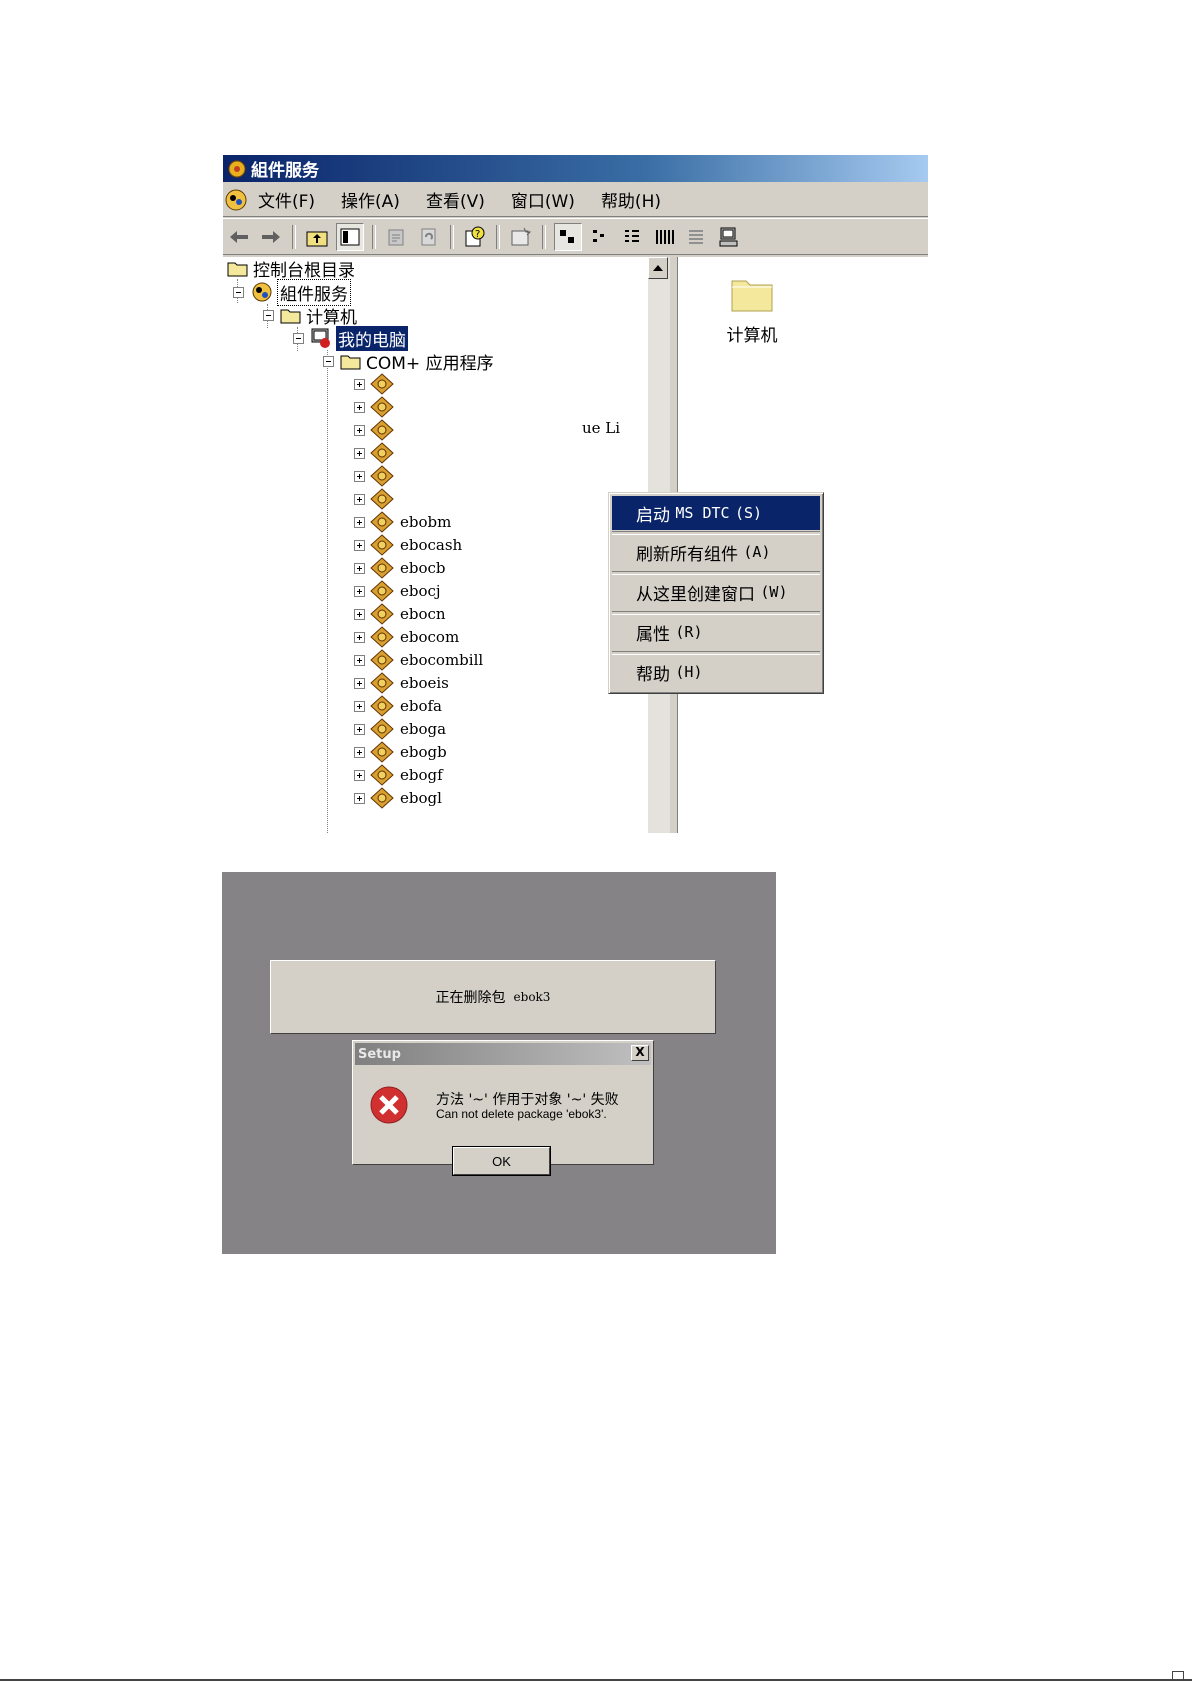  Describe the element at coordinates (286, 199) in the screenshot. I see `menu-file: 文件(F)` at that location.